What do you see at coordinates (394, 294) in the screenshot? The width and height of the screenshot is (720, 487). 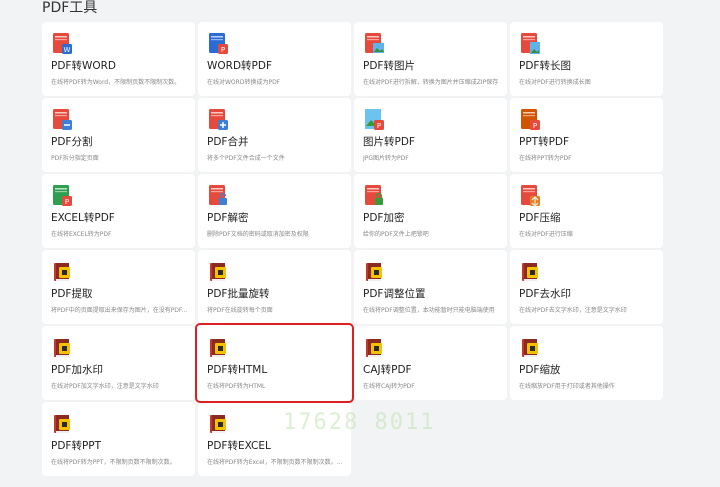 I see `tool-card-title: PDF调整位置` at bounding box center [394, 294].